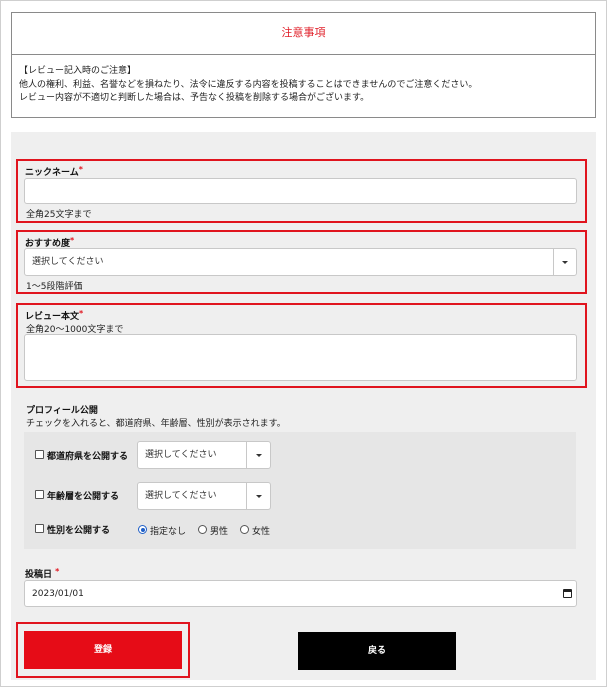 The height and width of the screenshot is (687, 607). I want to click on calendar-icon, so click(567, 593).